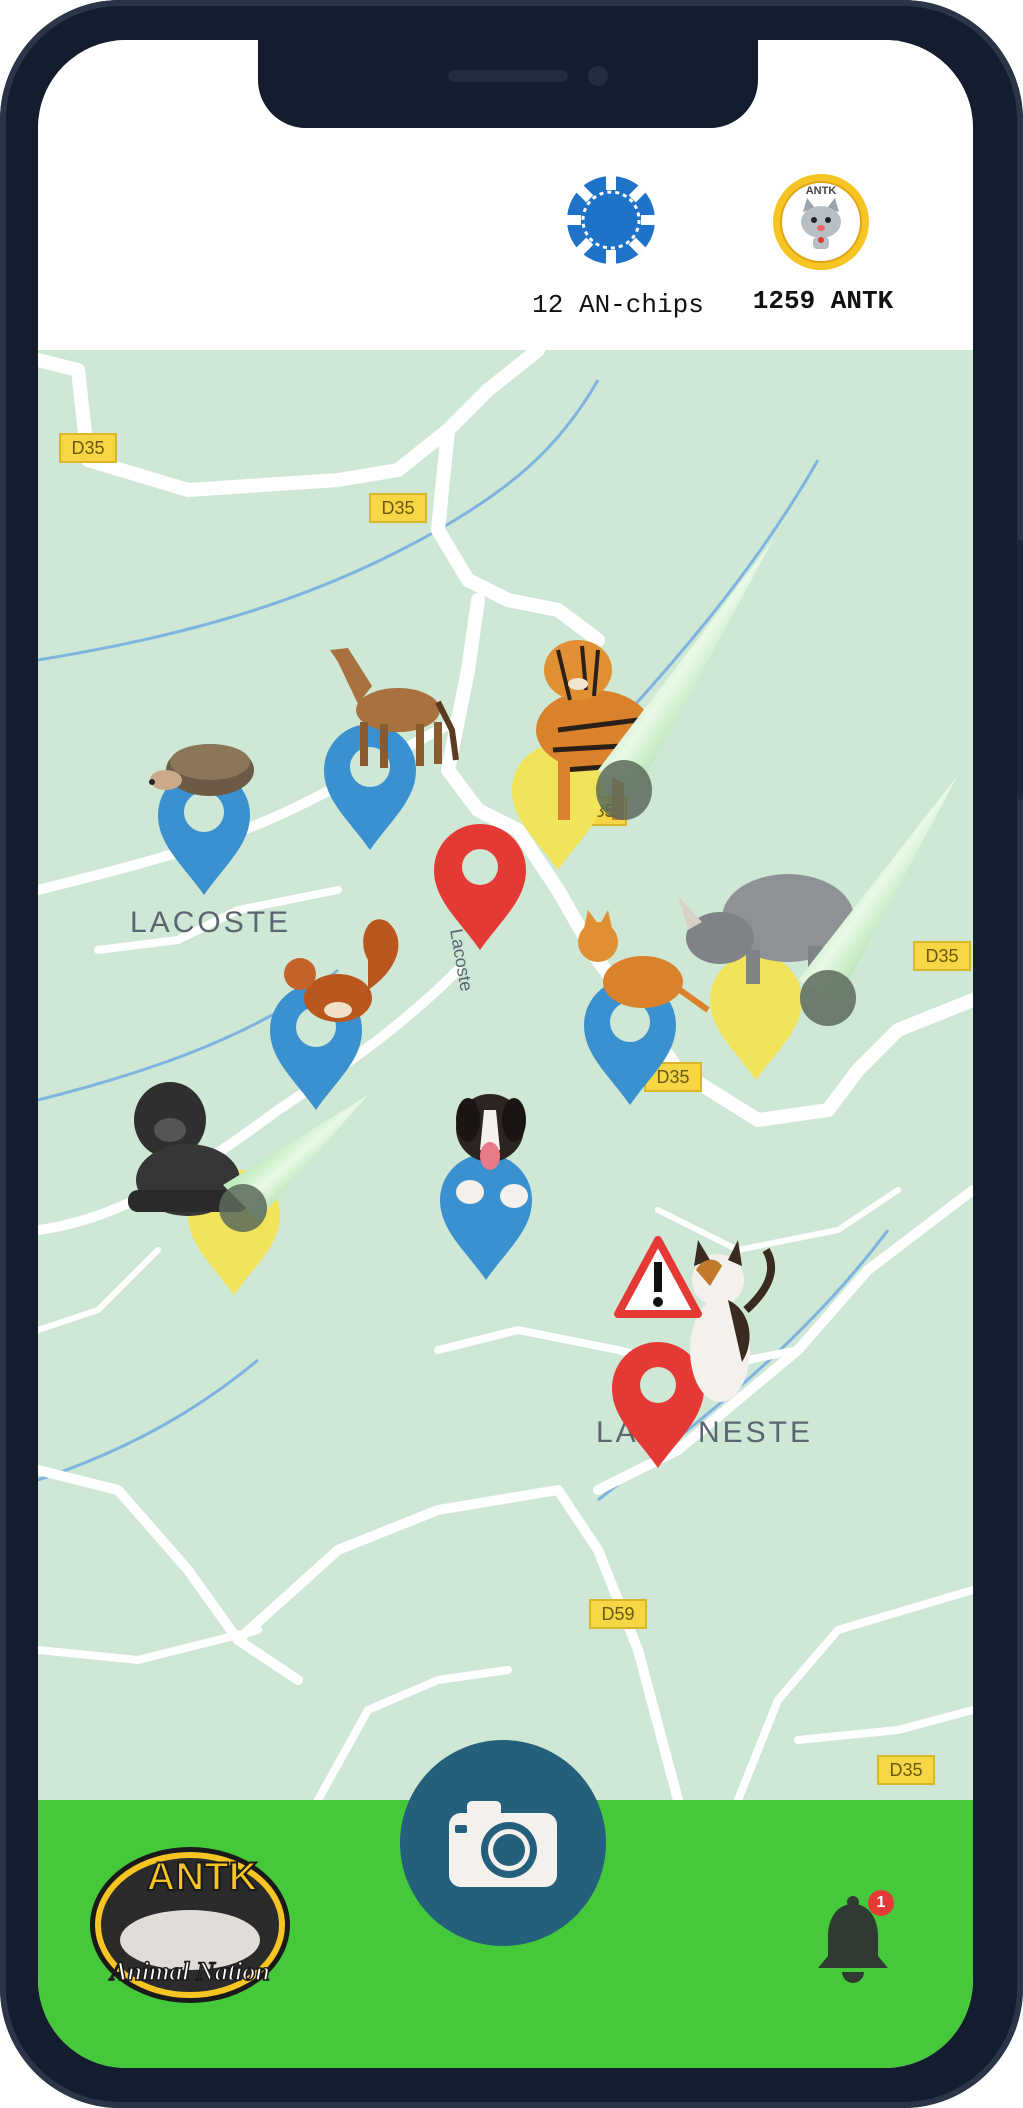 This screenshot has width=1023, height=2108. I want to click on road-shield-1: D35, so click(88, 448).